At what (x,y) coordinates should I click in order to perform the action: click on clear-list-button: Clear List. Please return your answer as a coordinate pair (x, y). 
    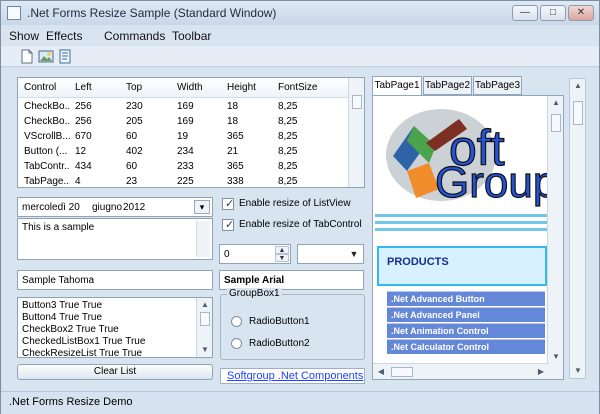
    Looking at the image, I should click on (115, 372).